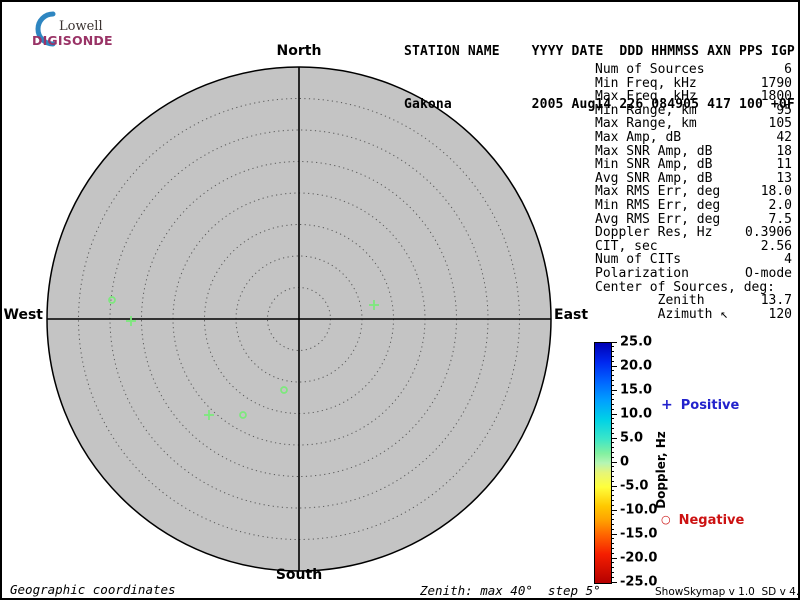 The image size is (800, 600). Describe the element at coordinates (784, 137) in the screenshot. I see `stat-value: 42` at that location.